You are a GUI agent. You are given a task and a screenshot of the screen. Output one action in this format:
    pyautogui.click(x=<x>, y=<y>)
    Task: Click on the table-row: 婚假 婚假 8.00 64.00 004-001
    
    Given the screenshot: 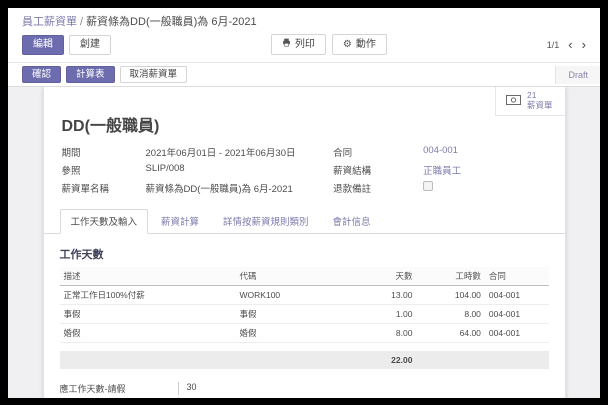 What is the action you would take?
    pyautogui.click(x=304, y=333)
    